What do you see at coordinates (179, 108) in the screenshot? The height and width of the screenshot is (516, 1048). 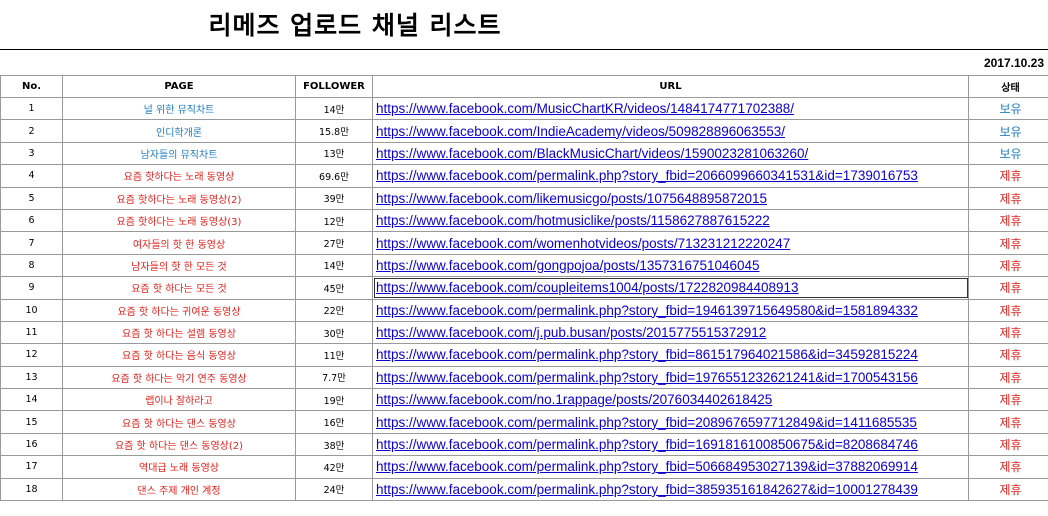 I see `page-name-cell: 널 위한 뮤직차트` at bounding box center [179, 108].